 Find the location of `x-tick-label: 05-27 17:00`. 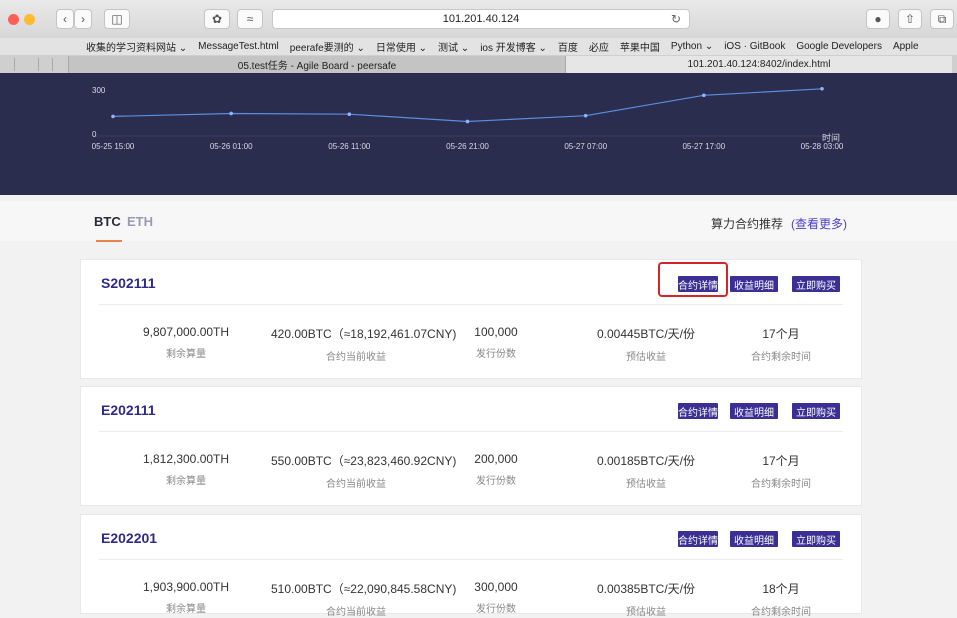

x-tick-label: 05-27 17:00 is located at coordinates (703, 146).